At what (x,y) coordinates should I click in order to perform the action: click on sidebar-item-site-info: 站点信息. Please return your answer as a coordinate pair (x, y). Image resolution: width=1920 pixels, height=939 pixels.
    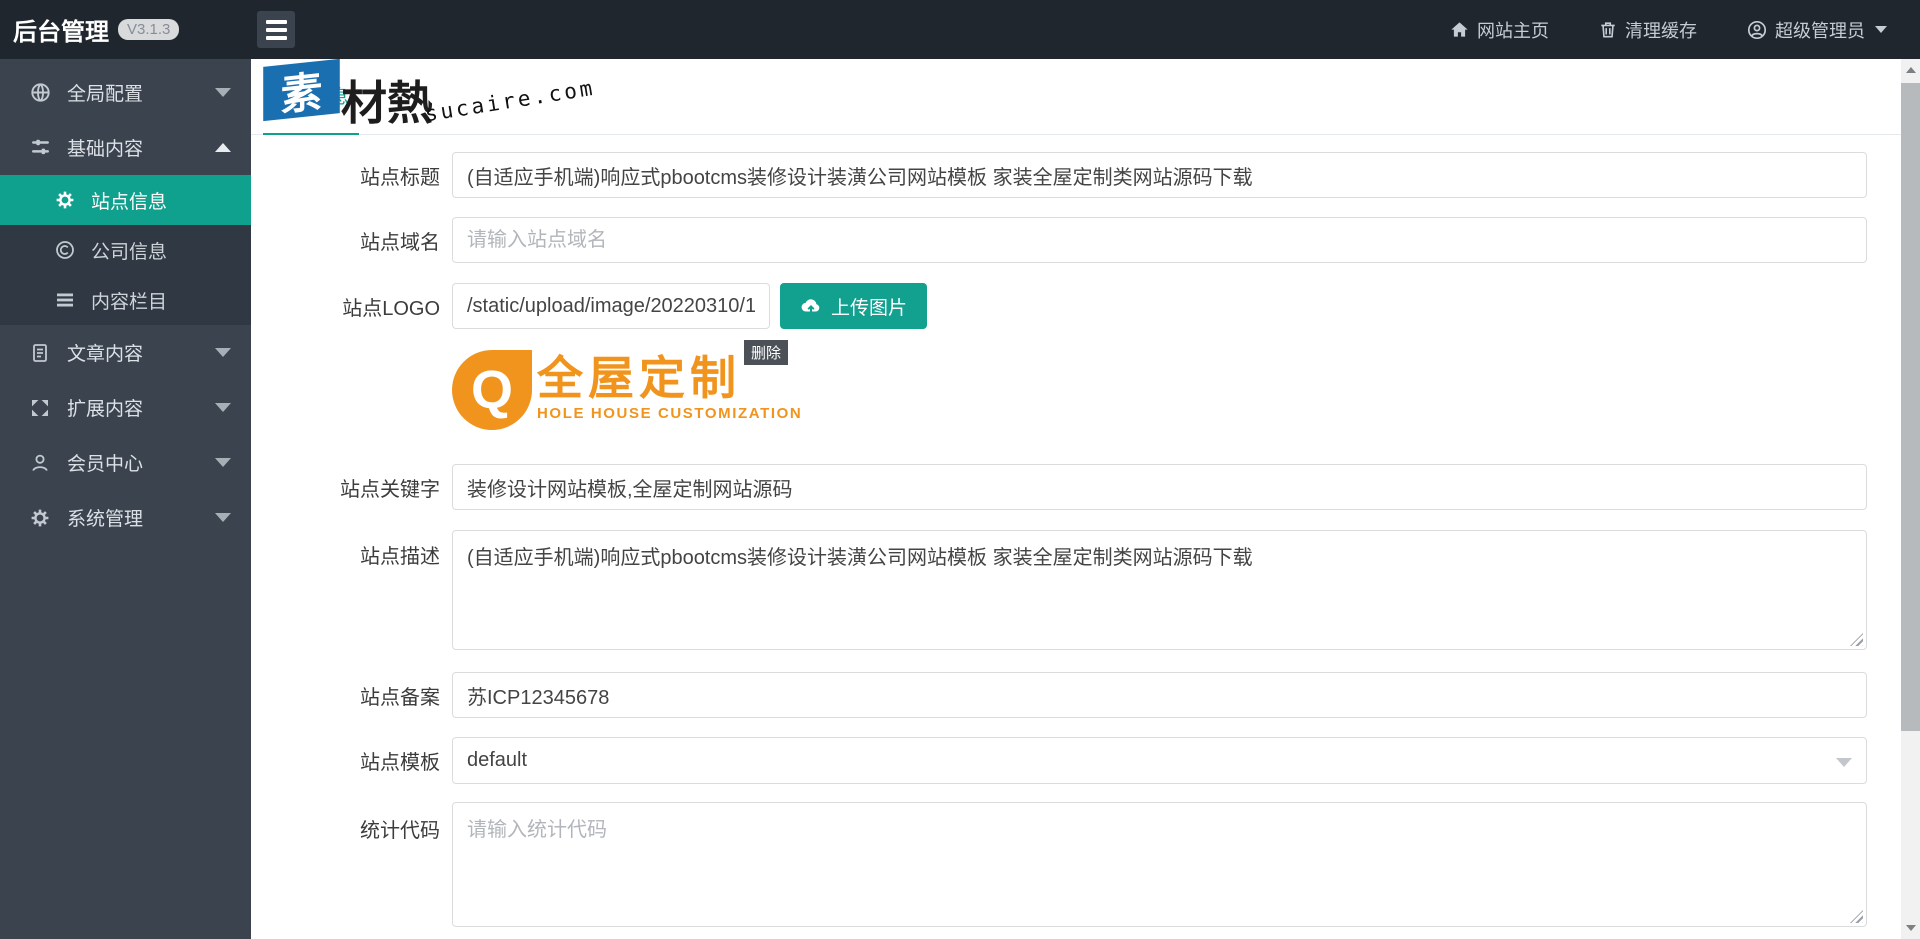
    Looking at the image, I should click on (125, 200).